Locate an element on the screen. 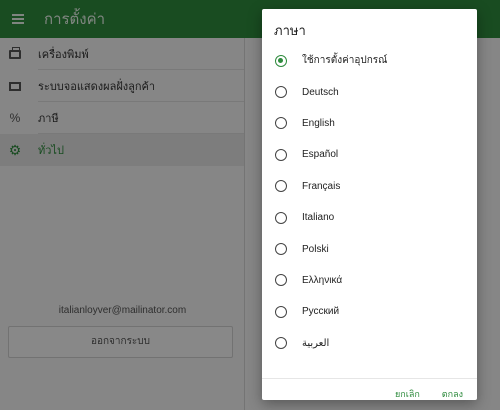 The image size is (500, 410). language-option-label: ใช้การตั้งค่าอุปกรณ์ is located at coordinates (345, 61).